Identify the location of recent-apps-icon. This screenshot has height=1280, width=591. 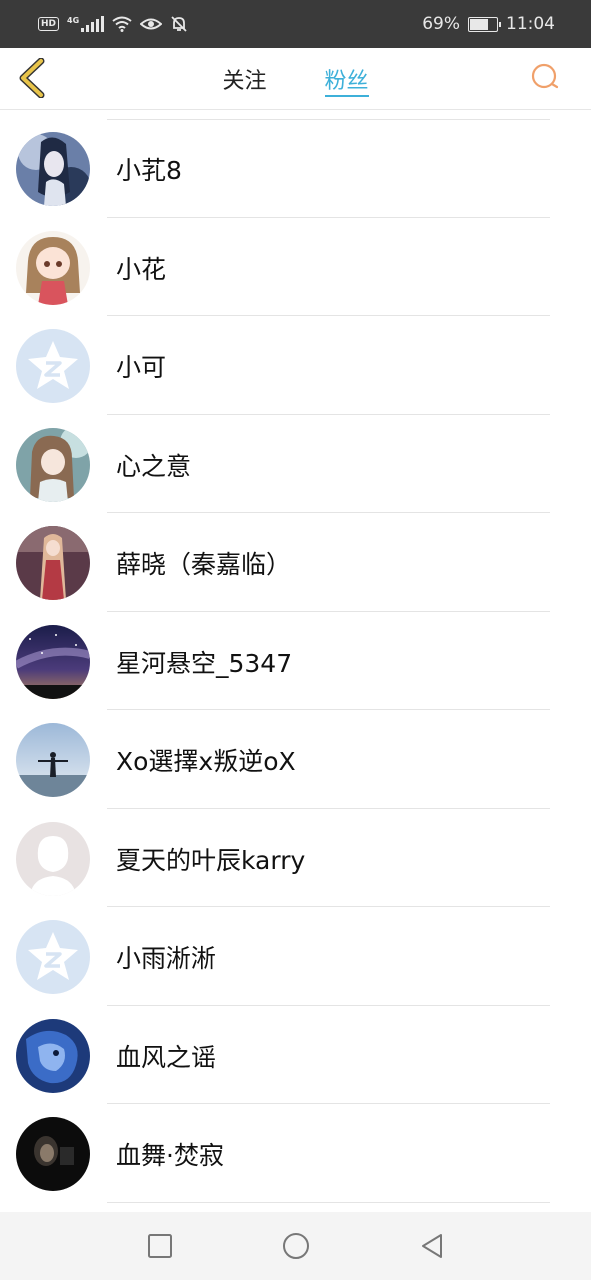
(159, 1246).